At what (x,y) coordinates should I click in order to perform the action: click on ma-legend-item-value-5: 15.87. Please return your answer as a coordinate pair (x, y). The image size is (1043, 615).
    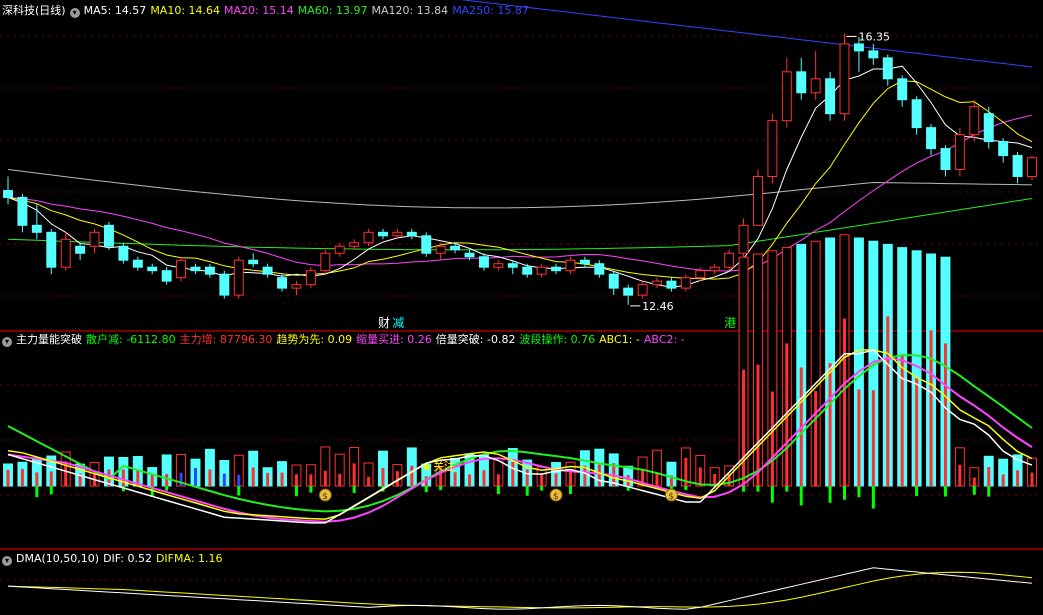
    Looking at the image, I should click on (513, 10).